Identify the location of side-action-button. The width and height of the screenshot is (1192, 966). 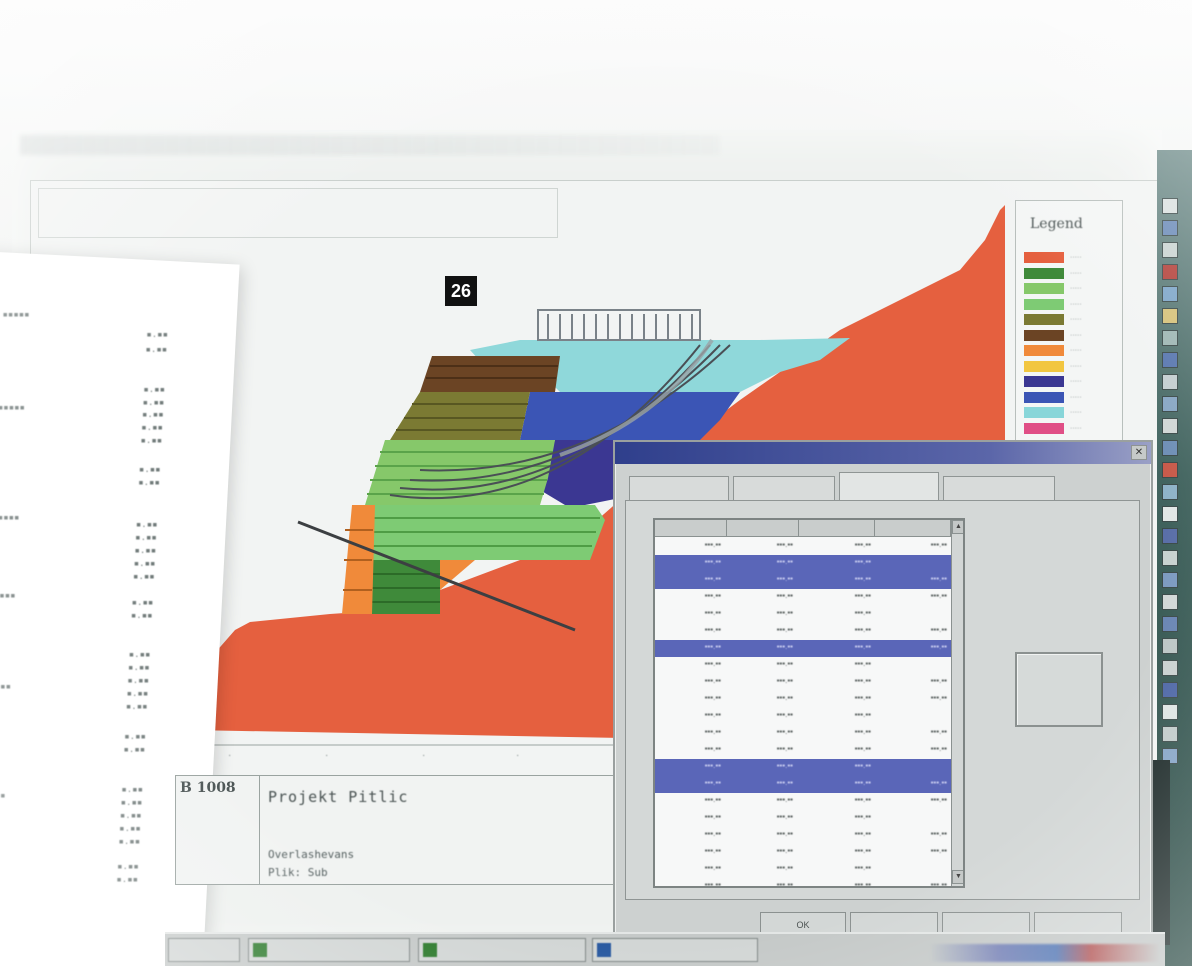
(1059, 689).